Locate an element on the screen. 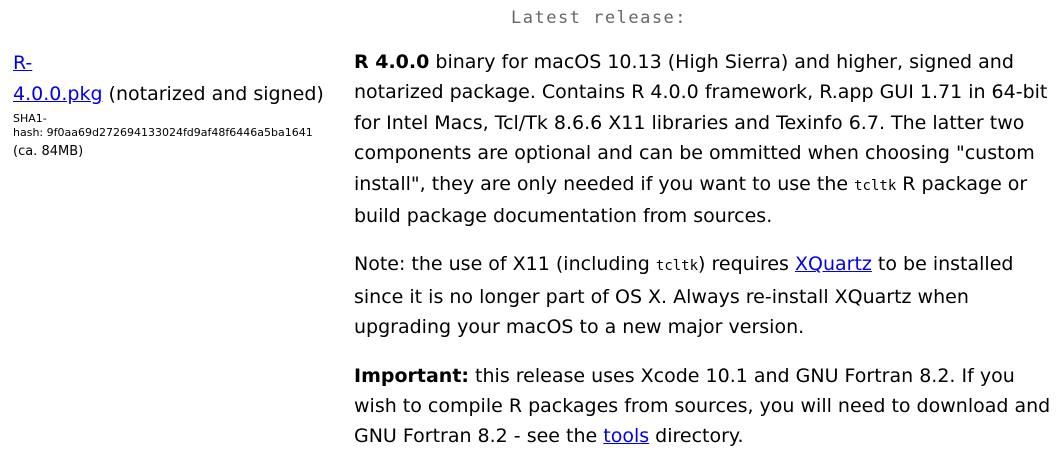 The image size is (1059, 455). package-size: (ca. 84MB) is located at coordinates (48, 151).